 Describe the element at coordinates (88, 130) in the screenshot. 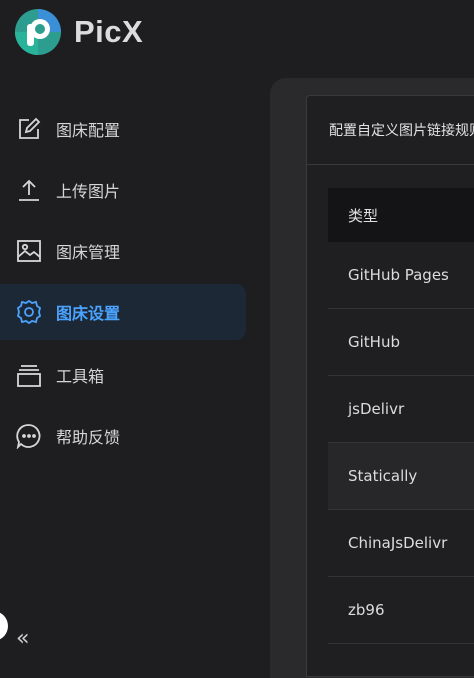

I see `sidebar-item-label: 图床配置` at that location.